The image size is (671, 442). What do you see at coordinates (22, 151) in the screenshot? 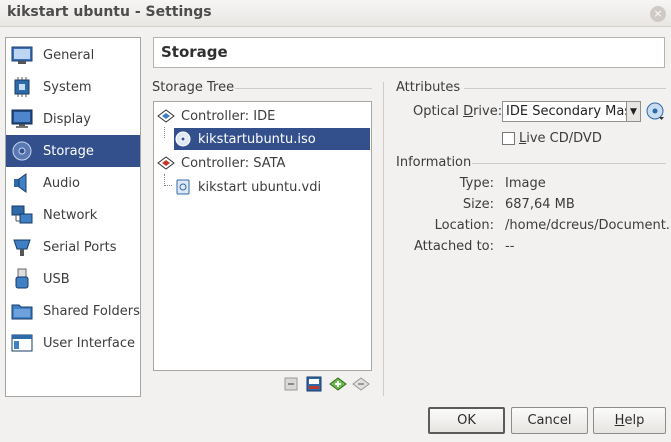
I see `storage-disk-icon` at bounding box center [22, 151].